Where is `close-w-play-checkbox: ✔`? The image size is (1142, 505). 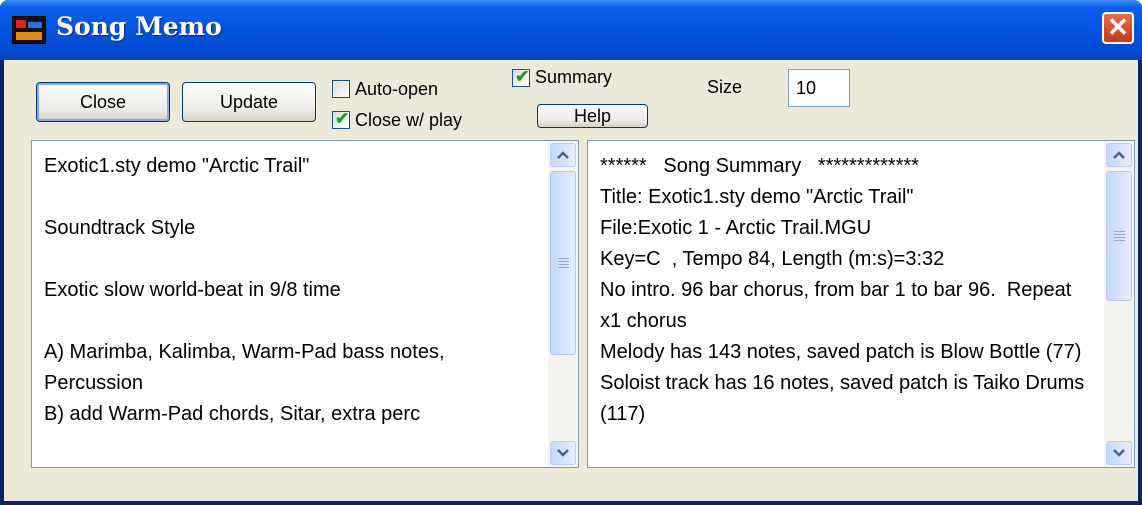 close-w-play-checkbox: ✔ is located at coordinates (341, 119).